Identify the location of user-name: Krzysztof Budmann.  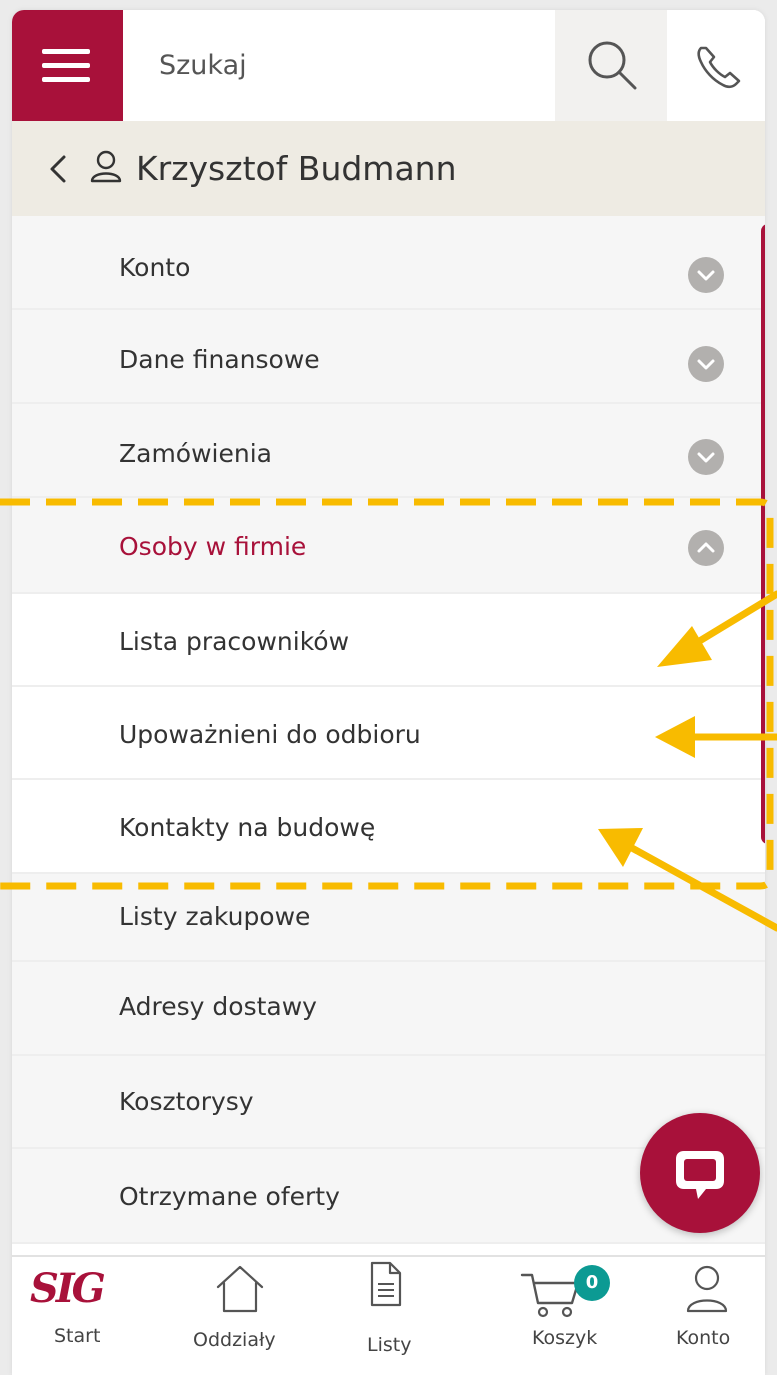
(296, 168).